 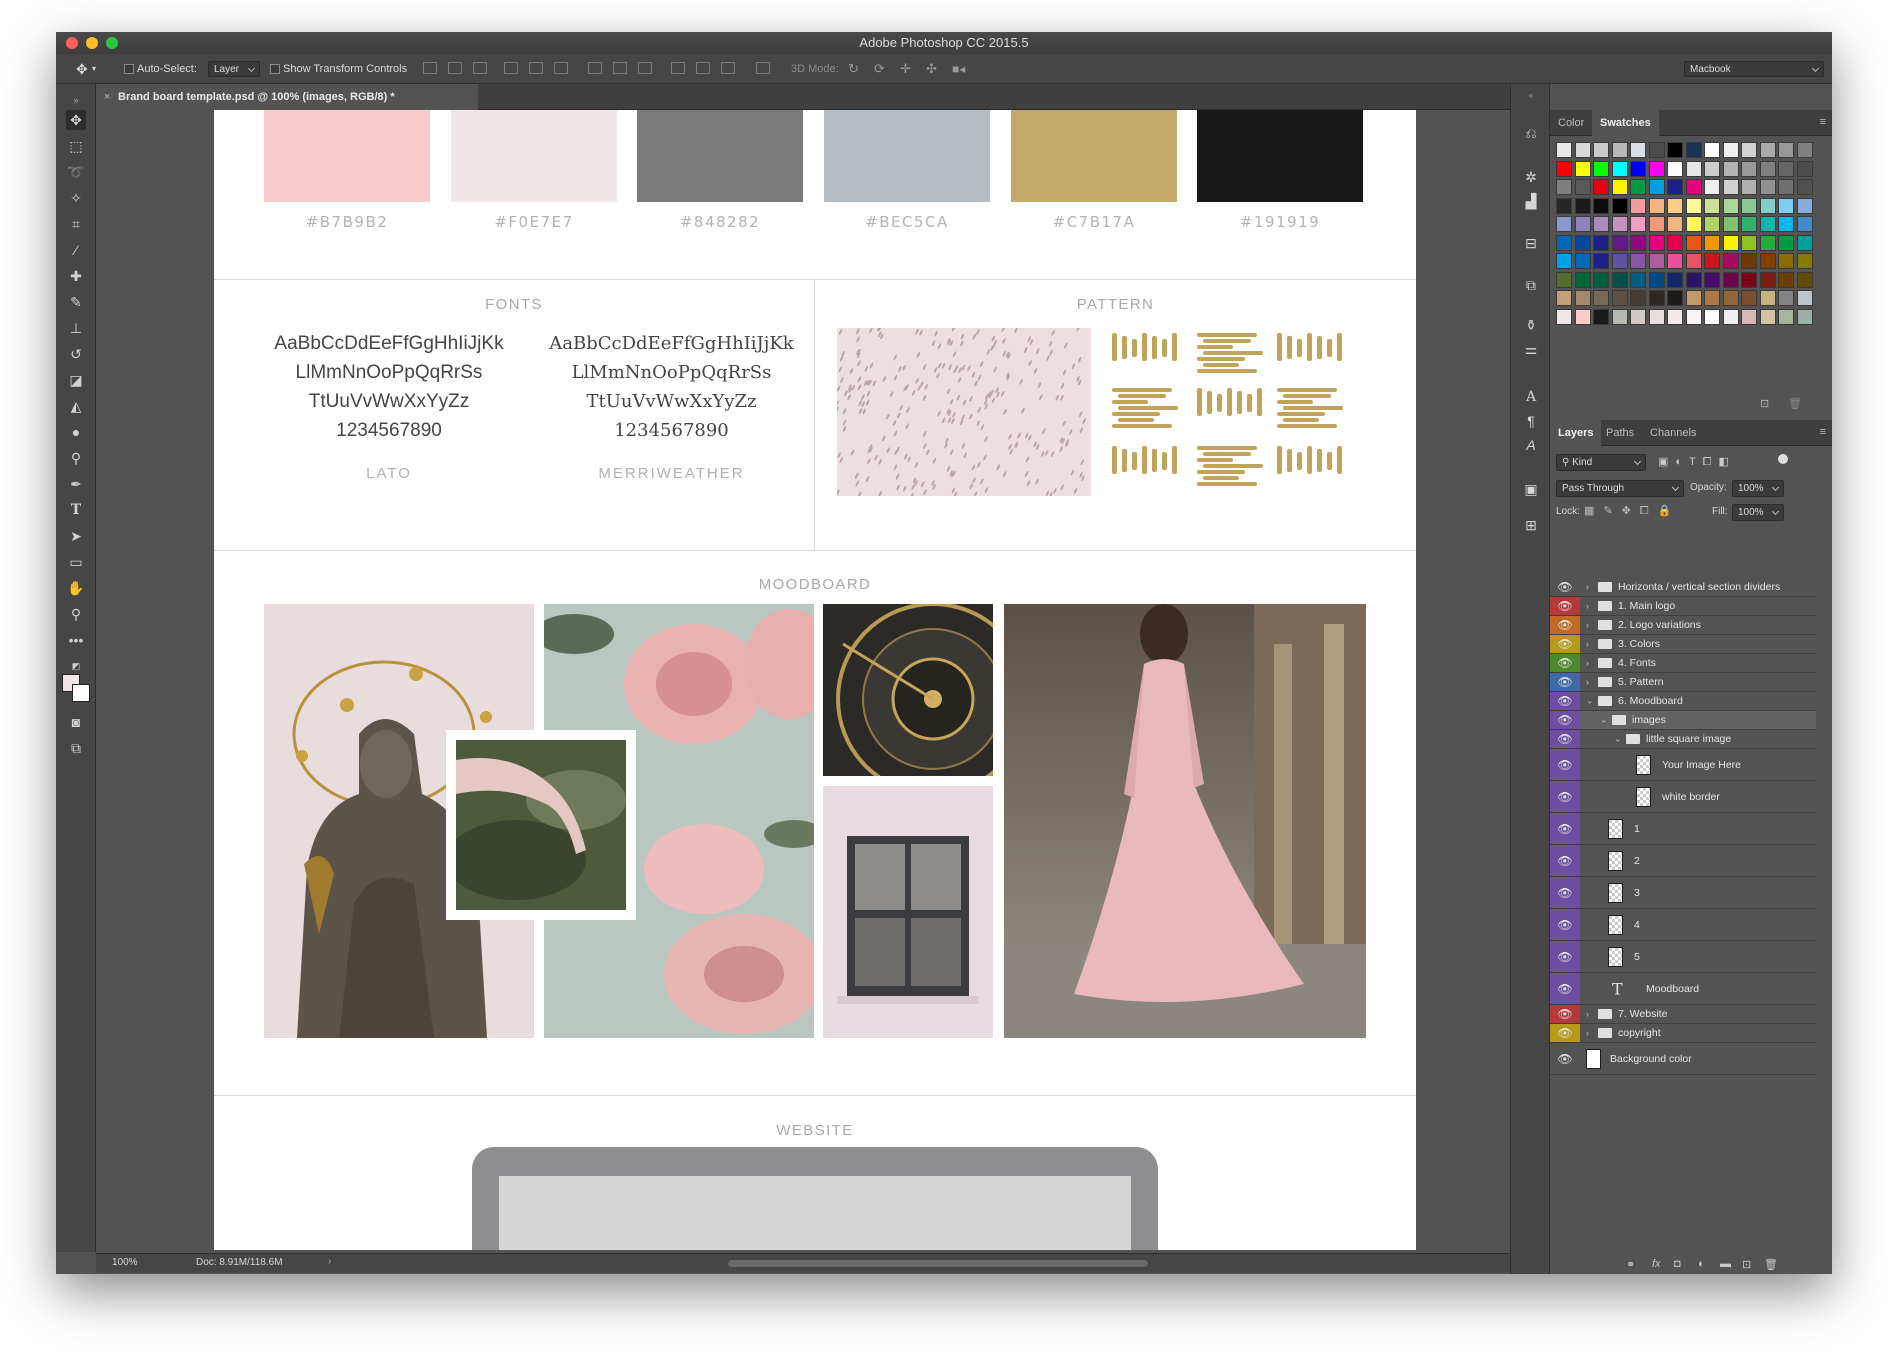 I want to click on align-right-icon, so click(x=561, y=68).